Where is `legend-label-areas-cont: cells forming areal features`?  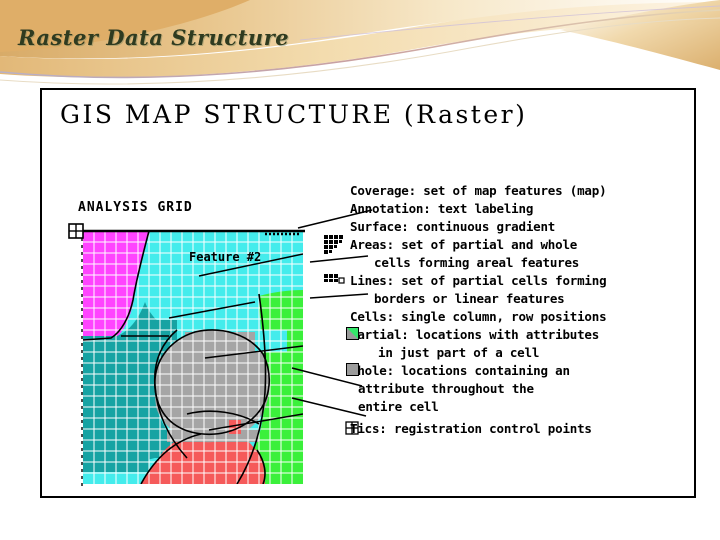
legend-label-areas-cont: cells forming areal features is located at coordinates (477, 262).